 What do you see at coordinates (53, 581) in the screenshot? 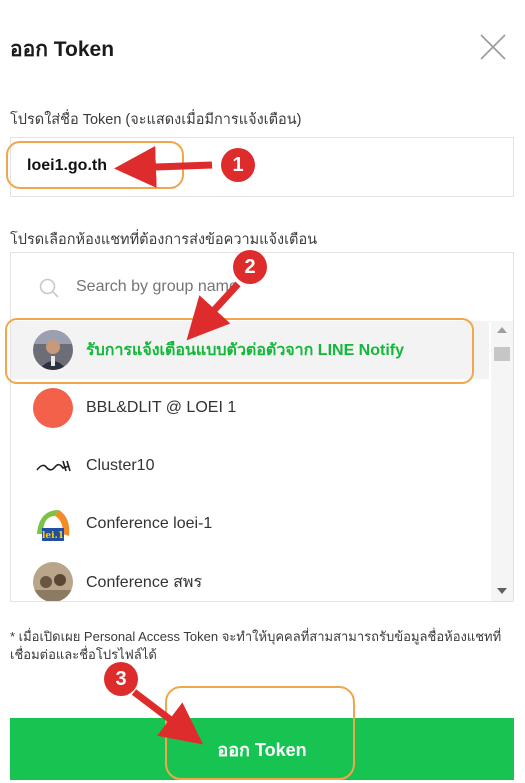
I see `group-photo-avatar` at bounding box center [53, 581].